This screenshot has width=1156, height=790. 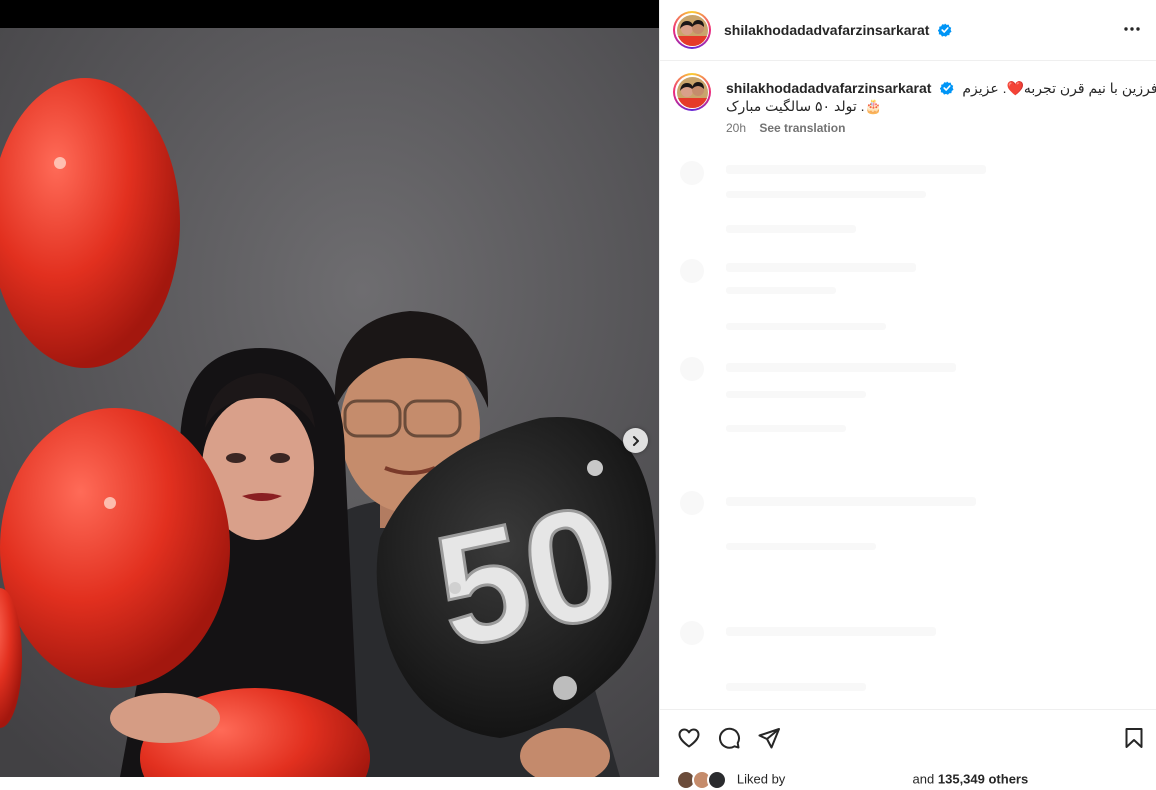 I want to click on caption-username: shilakhodadadvafarzinsarkarat, so click(x=828, y=88).